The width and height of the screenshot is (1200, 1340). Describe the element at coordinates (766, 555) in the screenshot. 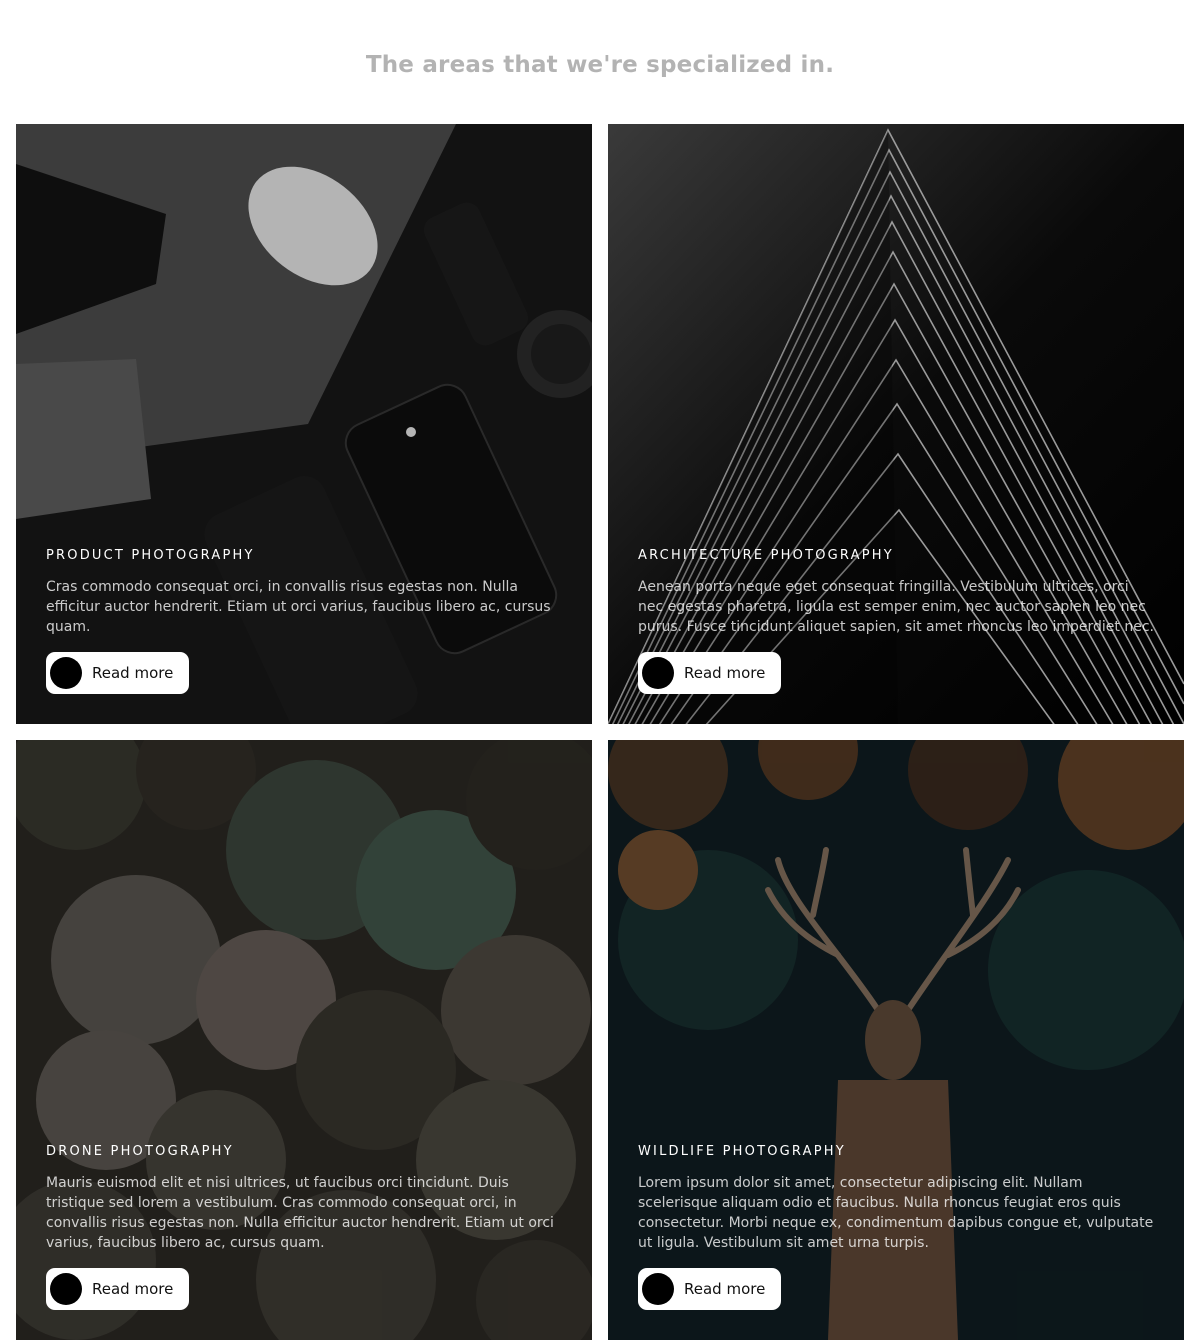

I see `card-title: ARCHITECTURE PHOTOGRAPHY` at that location.